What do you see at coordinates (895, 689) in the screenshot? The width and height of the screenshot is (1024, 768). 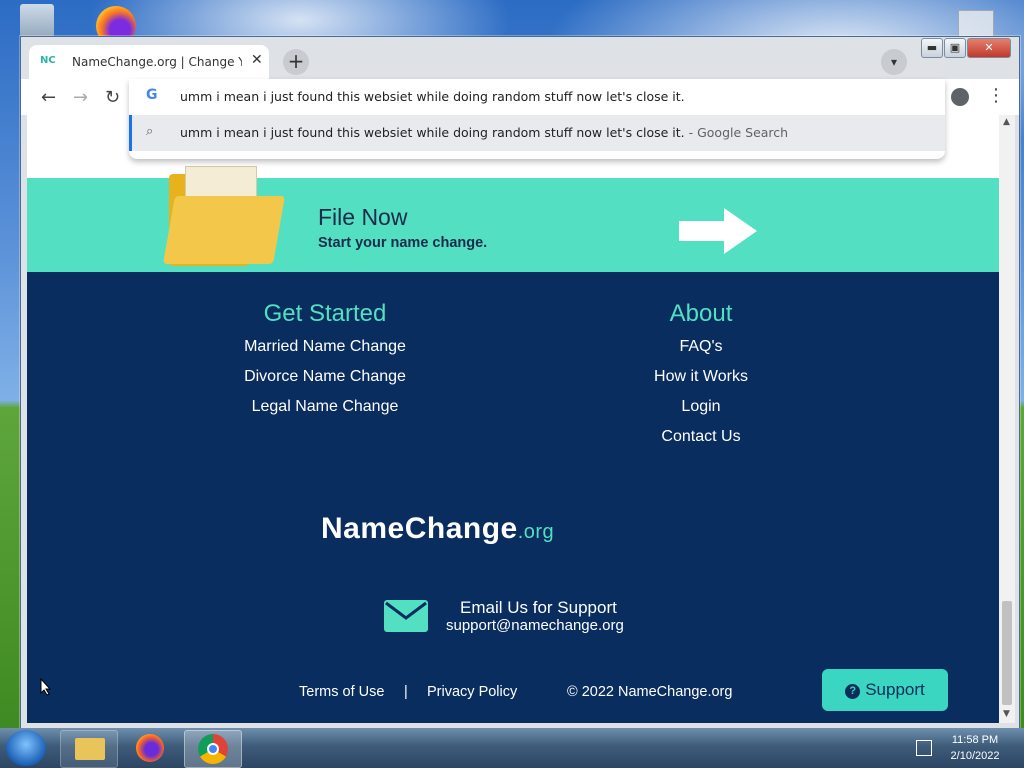 I see `support-button-label: Support` at bounding box center [895, 689].